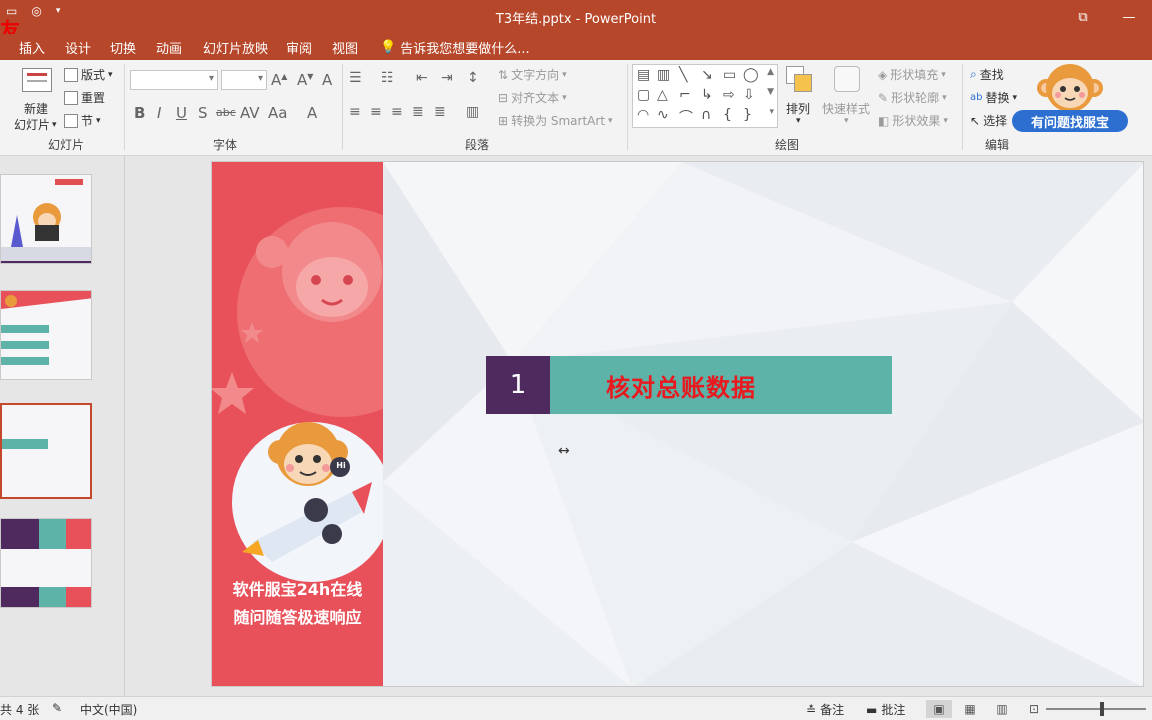 Image resolution: width=1152 pixels, height=720 pixels. I want to click on tab-review: 审阅, so click(299, 47).